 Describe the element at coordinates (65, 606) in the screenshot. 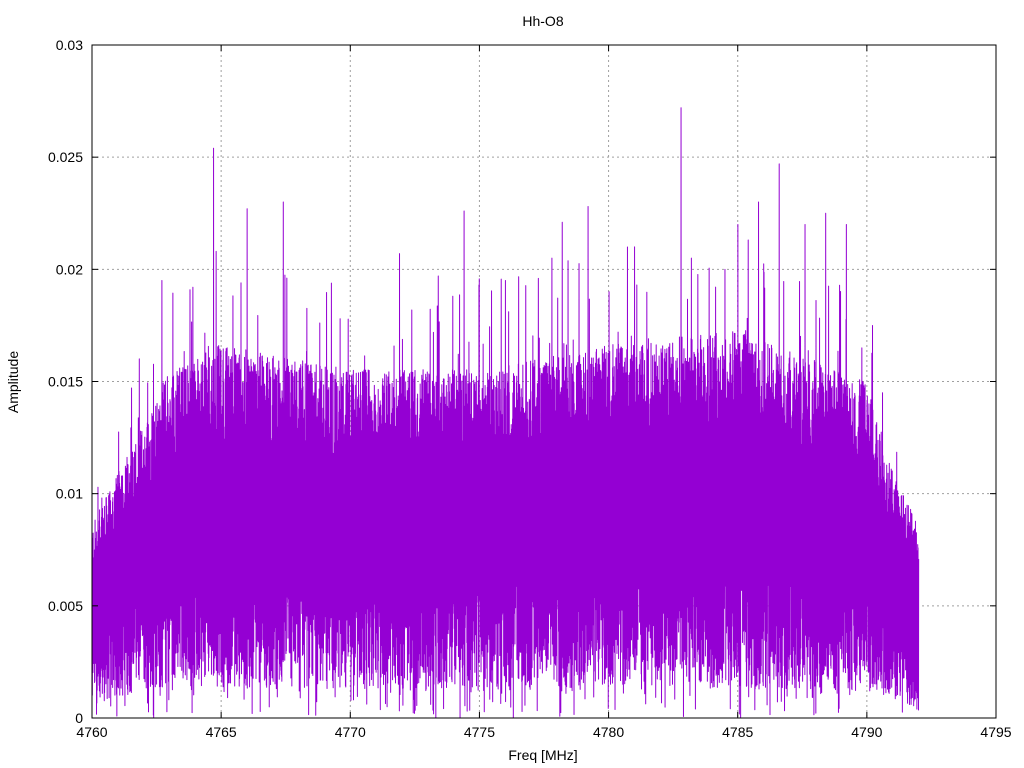

I see `y-tick-label: 0.005` at that location.